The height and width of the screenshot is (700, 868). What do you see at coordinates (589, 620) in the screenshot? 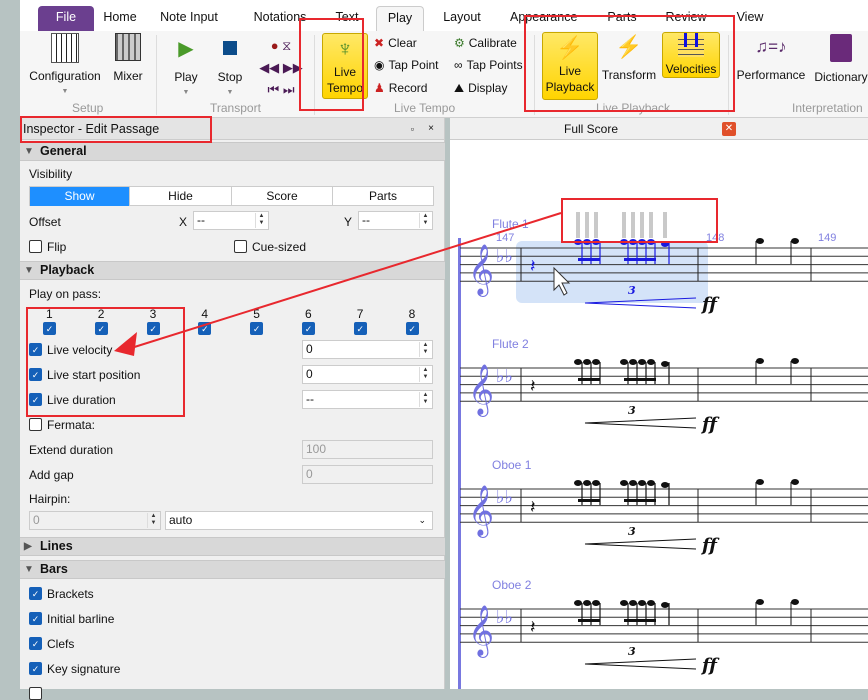
I see `beam` at bounding box center [589, 620].